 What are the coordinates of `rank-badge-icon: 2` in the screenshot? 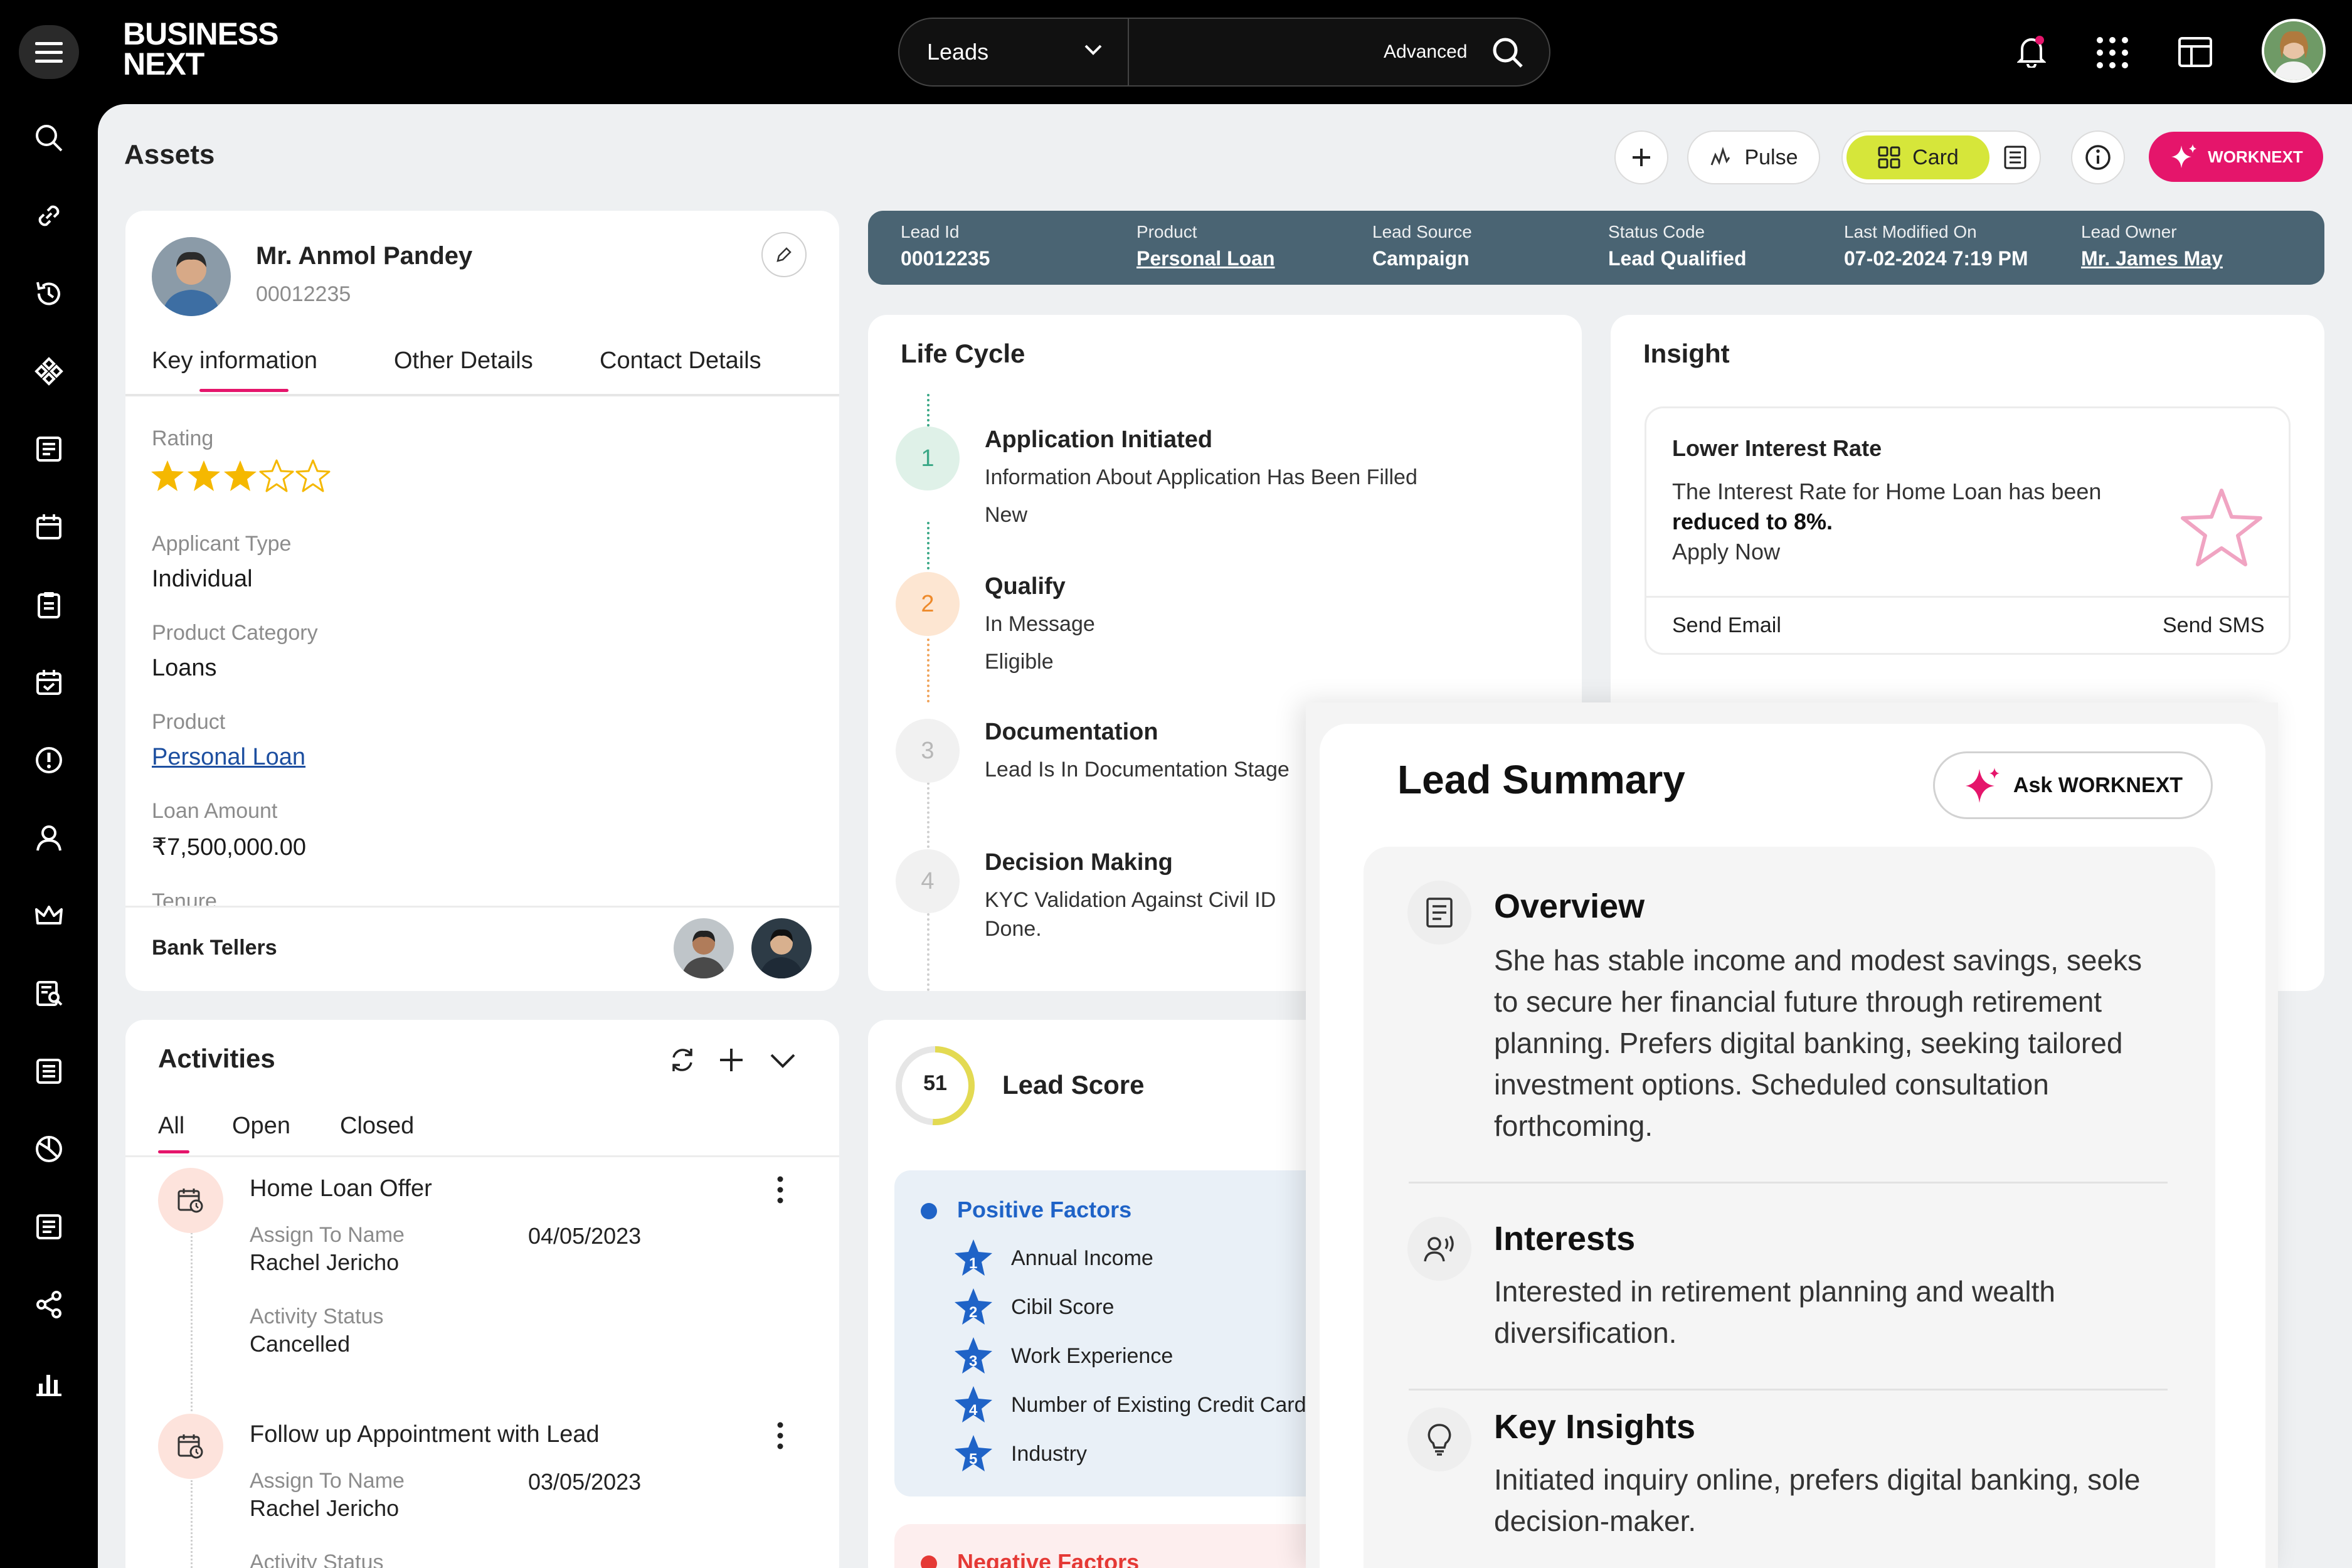 It's located at (973, 1307).